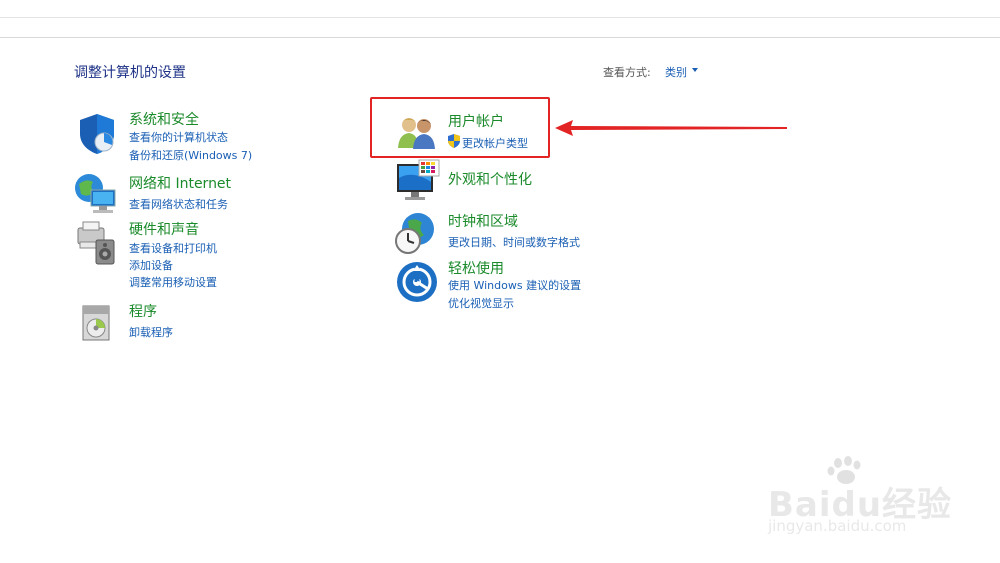 The image size is (1000, 563). What do you see at coordinates (97, 136) in the screenshot?
I see `shield-icon` at bounding box center [97, 136].